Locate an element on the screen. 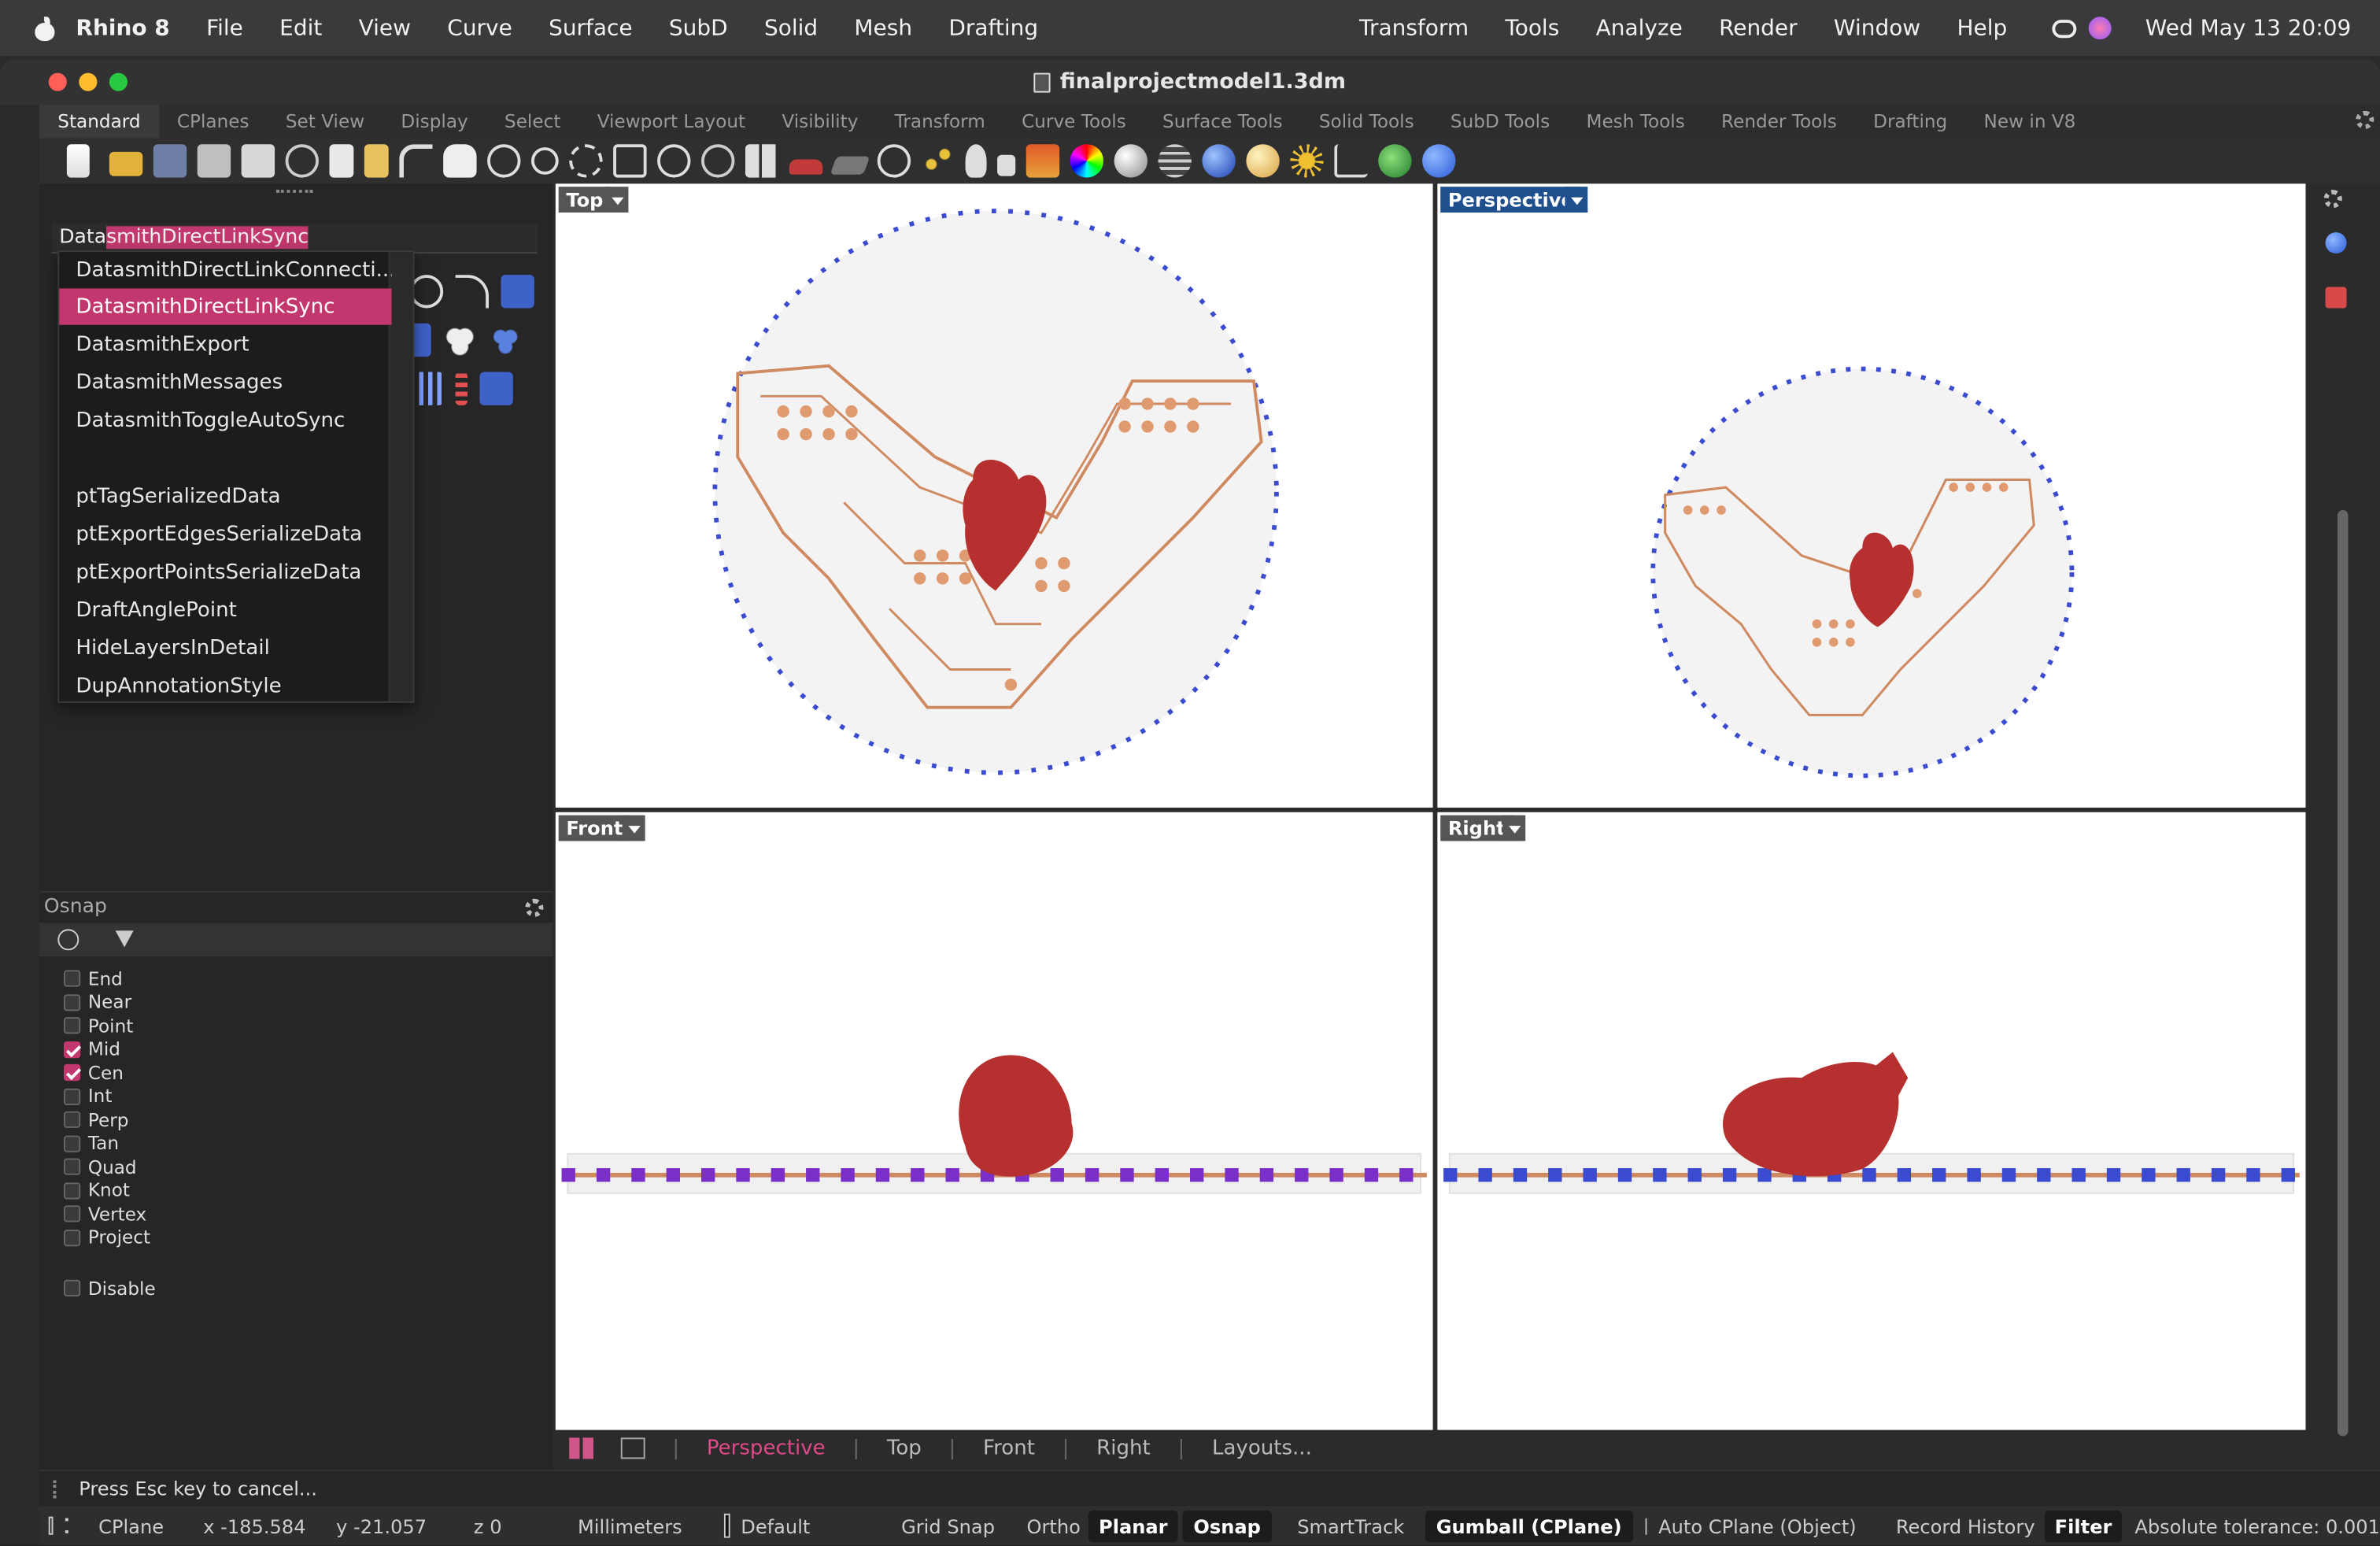 Image resolution: width=2380 pixels, height=1546 pixels. pan-hand-icon is located at coordinates (460, 161).